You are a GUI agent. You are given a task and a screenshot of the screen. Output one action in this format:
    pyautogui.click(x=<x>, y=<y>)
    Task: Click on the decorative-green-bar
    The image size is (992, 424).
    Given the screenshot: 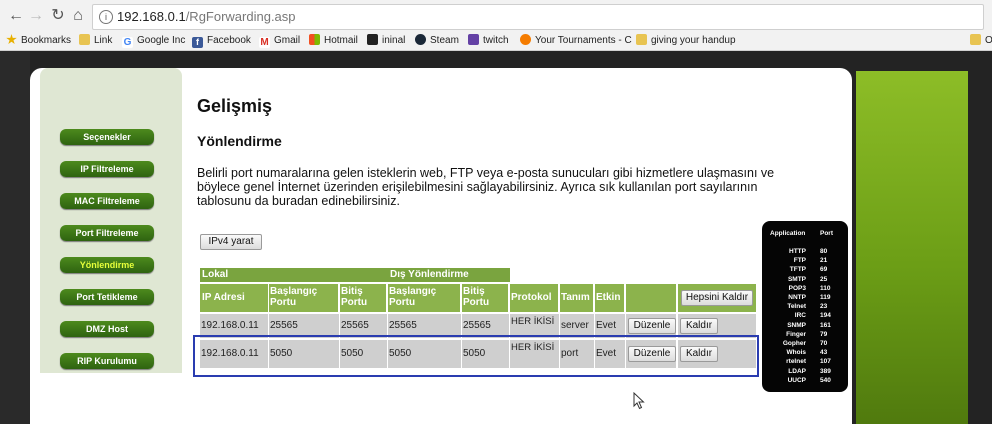 What is the action you would take?
    pyautogui.click(x=912, y=247)
    